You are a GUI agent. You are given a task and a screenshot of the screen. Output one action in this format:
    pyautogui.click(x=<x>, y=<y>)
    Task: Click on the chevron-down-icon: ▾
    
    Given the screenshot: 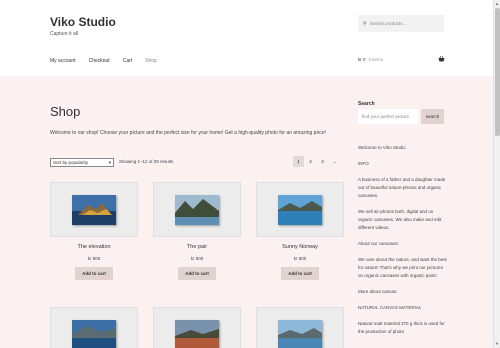 What is the action you would take?
    pyautogui.click(x=109, y=162)
    